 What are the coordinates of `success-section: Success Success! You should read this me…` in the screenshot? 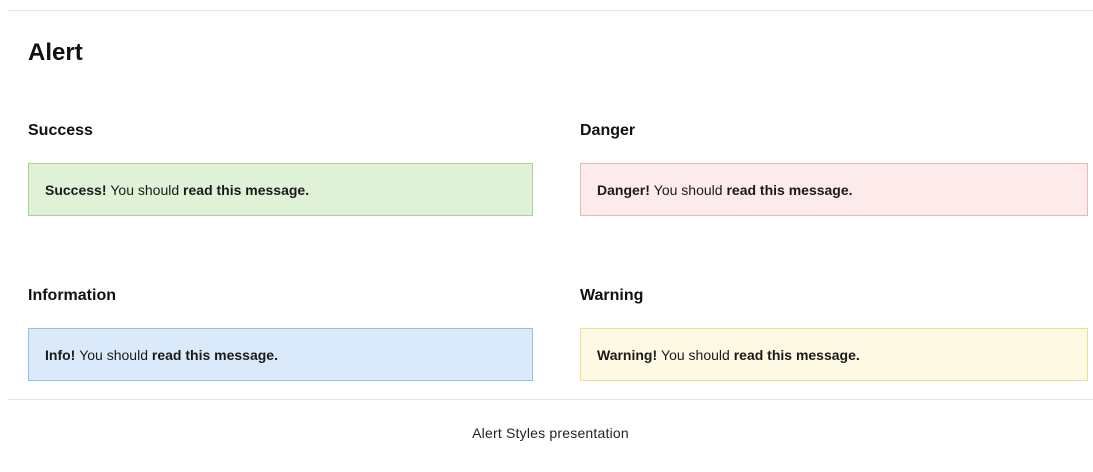 It's located at (282, 168).